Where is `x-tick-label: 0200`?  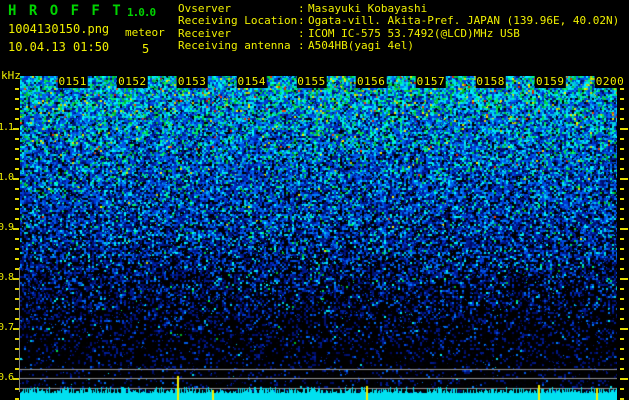
x-tick-label: 0200 is located at coordinates (610, 81).